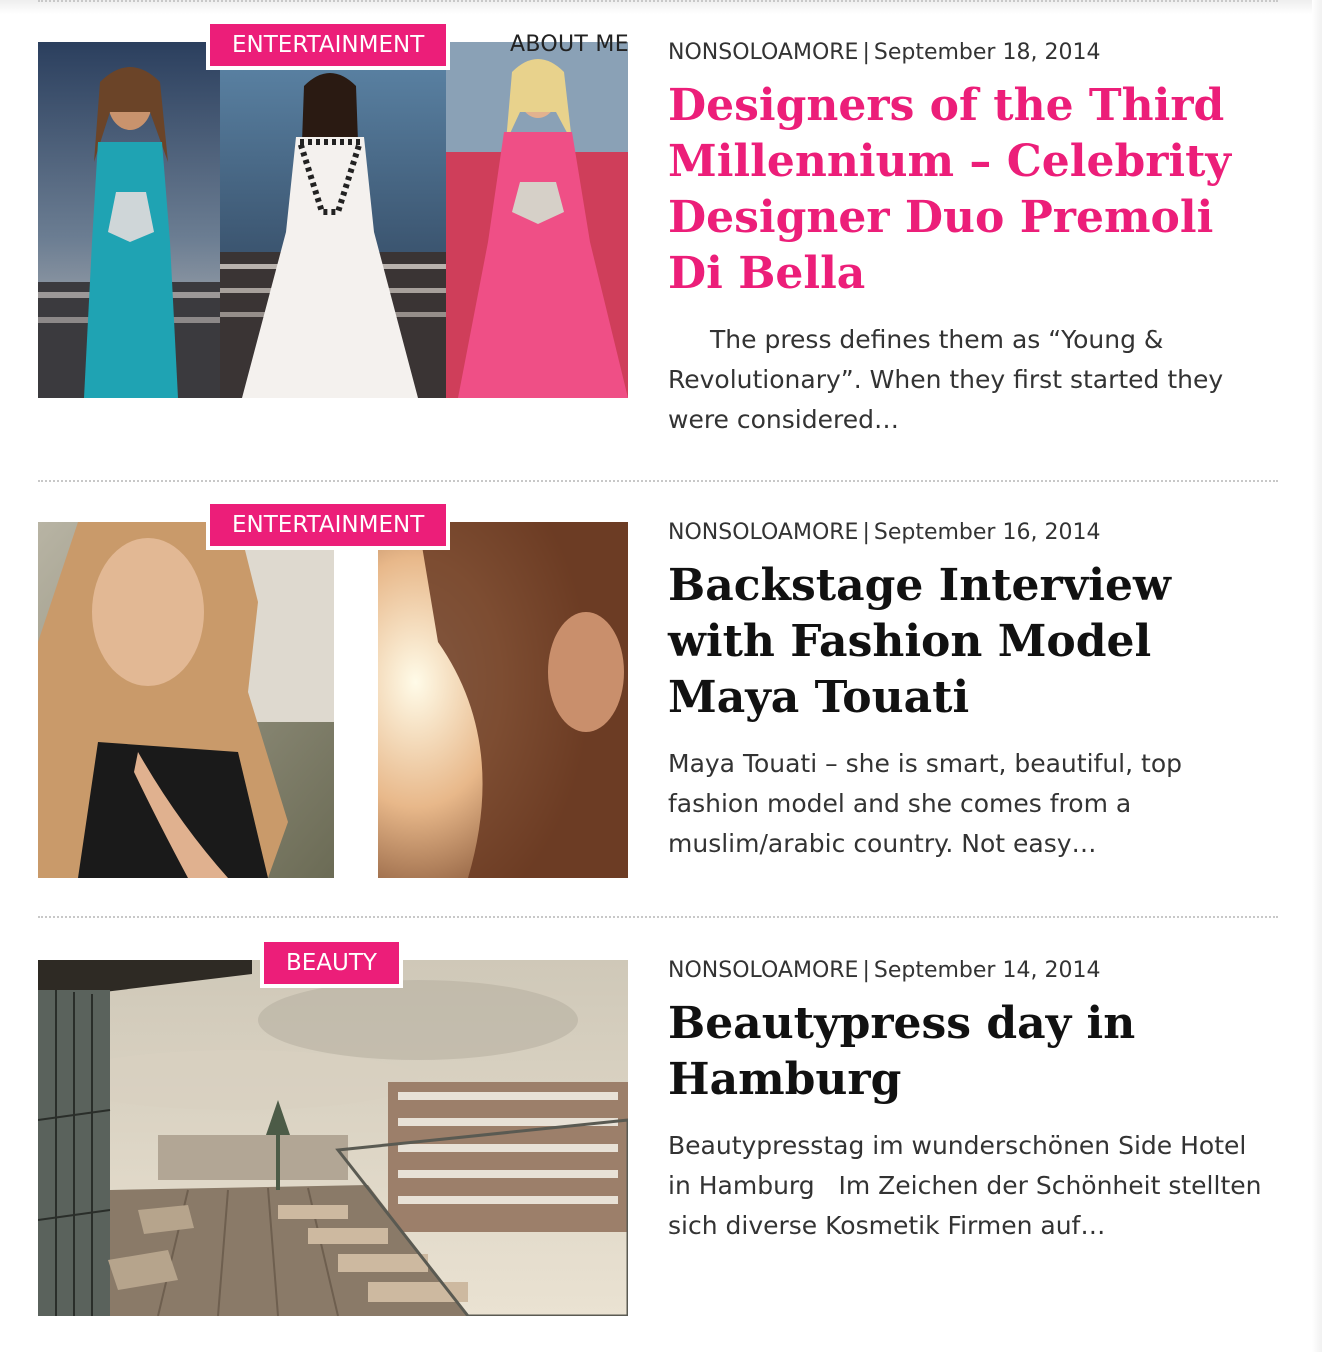  What do you see at coordinates (331, 963) in the screenshot?
I see `category-badge: BEAUTY` at bounding box center [331, 963].